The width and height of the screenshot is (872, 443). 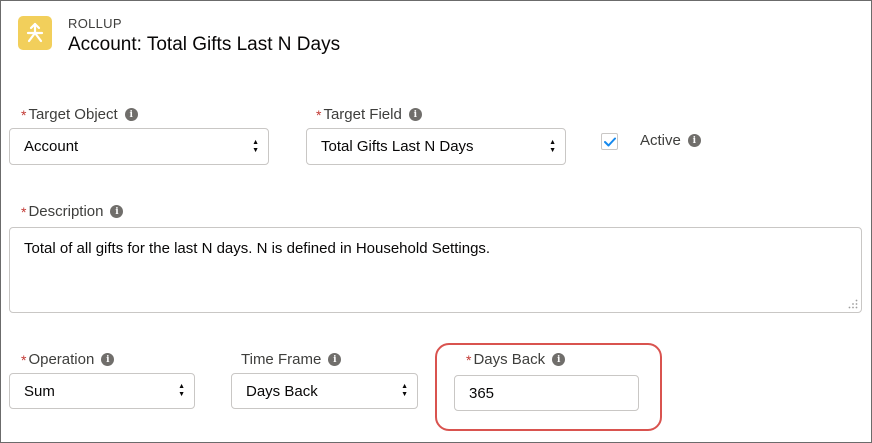 What do you see at coordinates (204, 44) in the screenshot?
I see `page-title: Account: Total Gifts Last N Days` at bounding box center [204, 44].